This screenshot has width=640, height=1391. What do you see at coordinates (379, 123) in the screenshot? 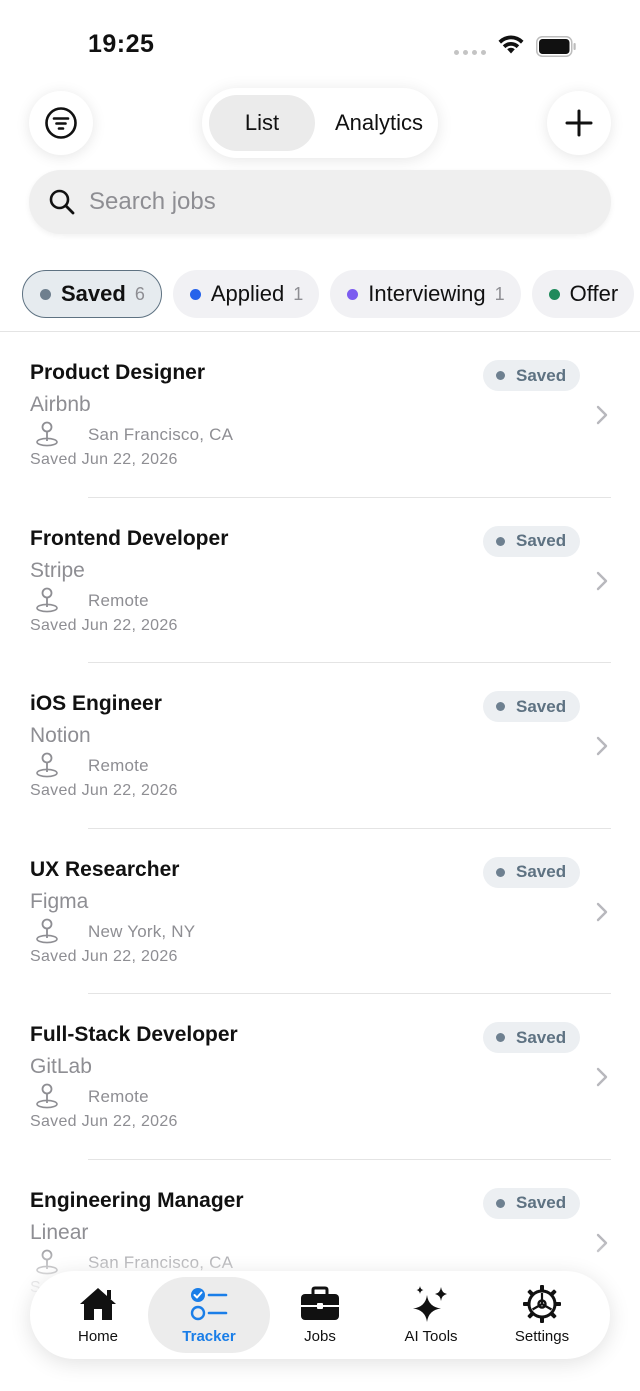
I see `segment-analytics: Analytics` at bounding box center [379, 123].